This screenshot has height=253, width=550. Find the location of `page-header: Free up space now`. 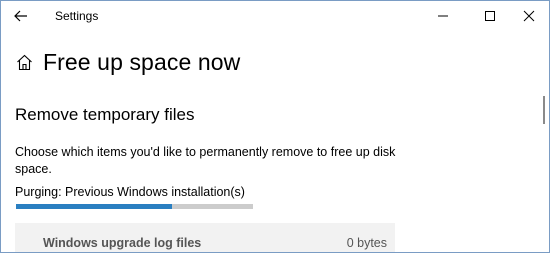

page-header: Free up space now is located at coordinates (127, 62).